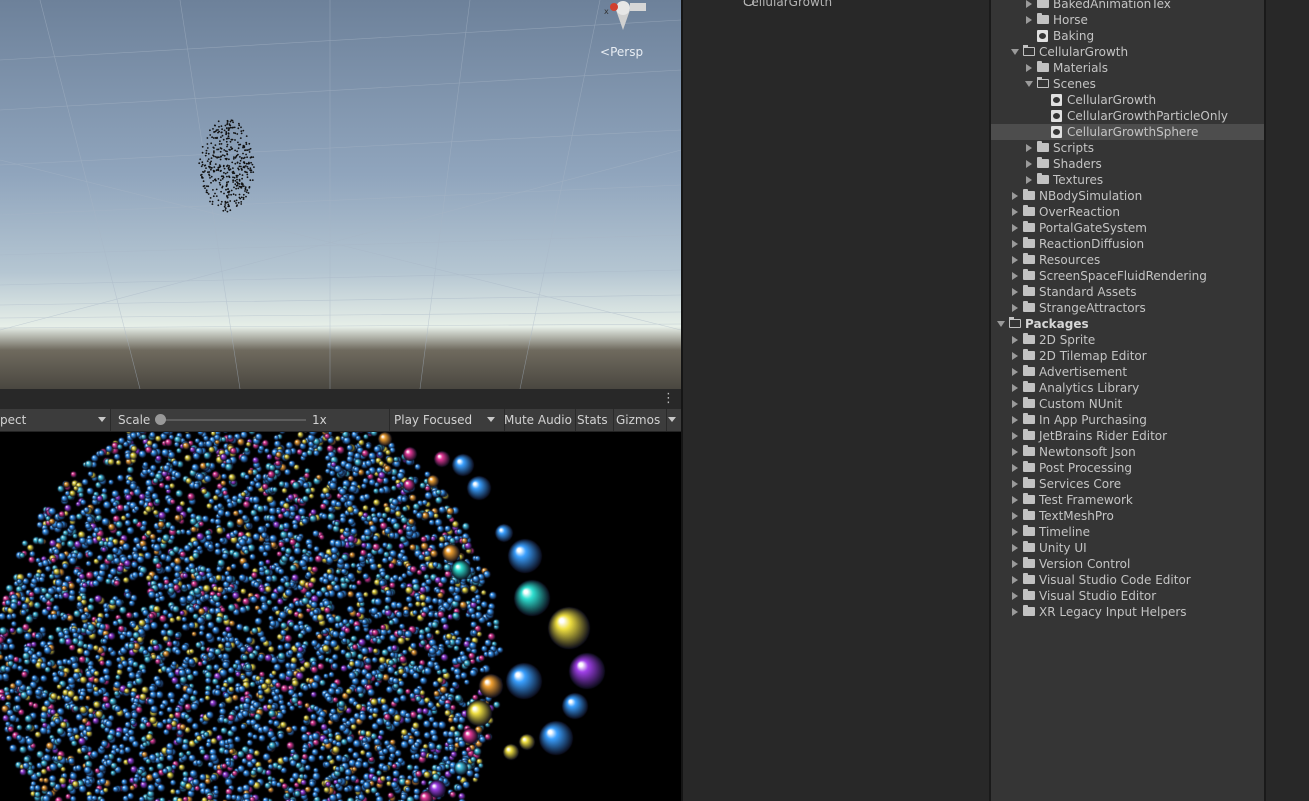 The width and height of the screenshot is (1309, 801). I want to click on project-item-label: Services Core, so click(1080, 484).